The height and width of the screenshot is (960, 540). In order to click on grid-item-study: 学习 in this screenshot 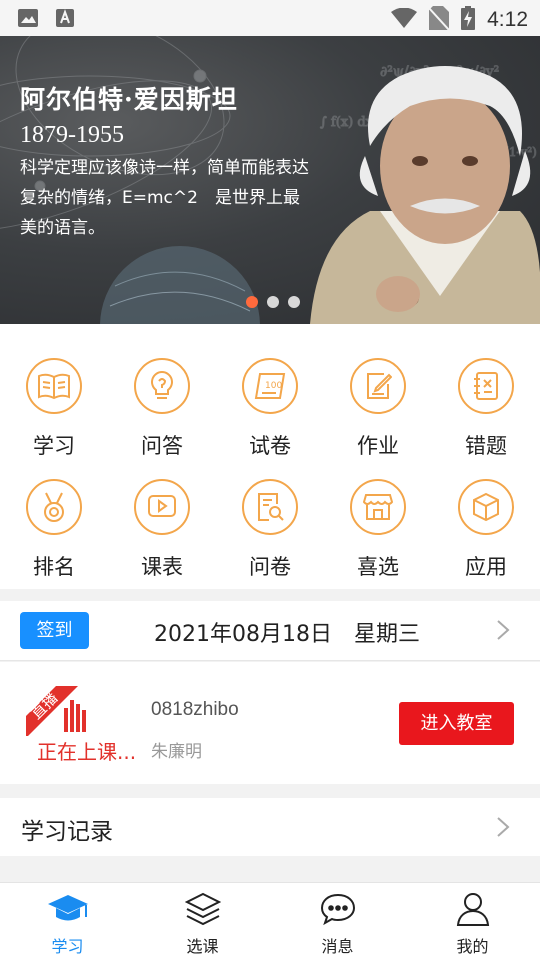, I will do `click(54, 409)`.